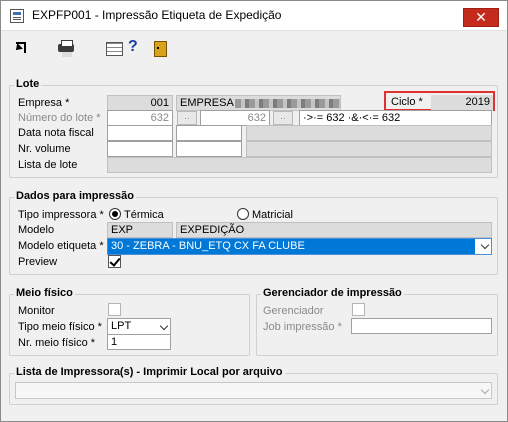 The image size is (508, 422). I want to click on data-nota-range-display, so click(369, 133).